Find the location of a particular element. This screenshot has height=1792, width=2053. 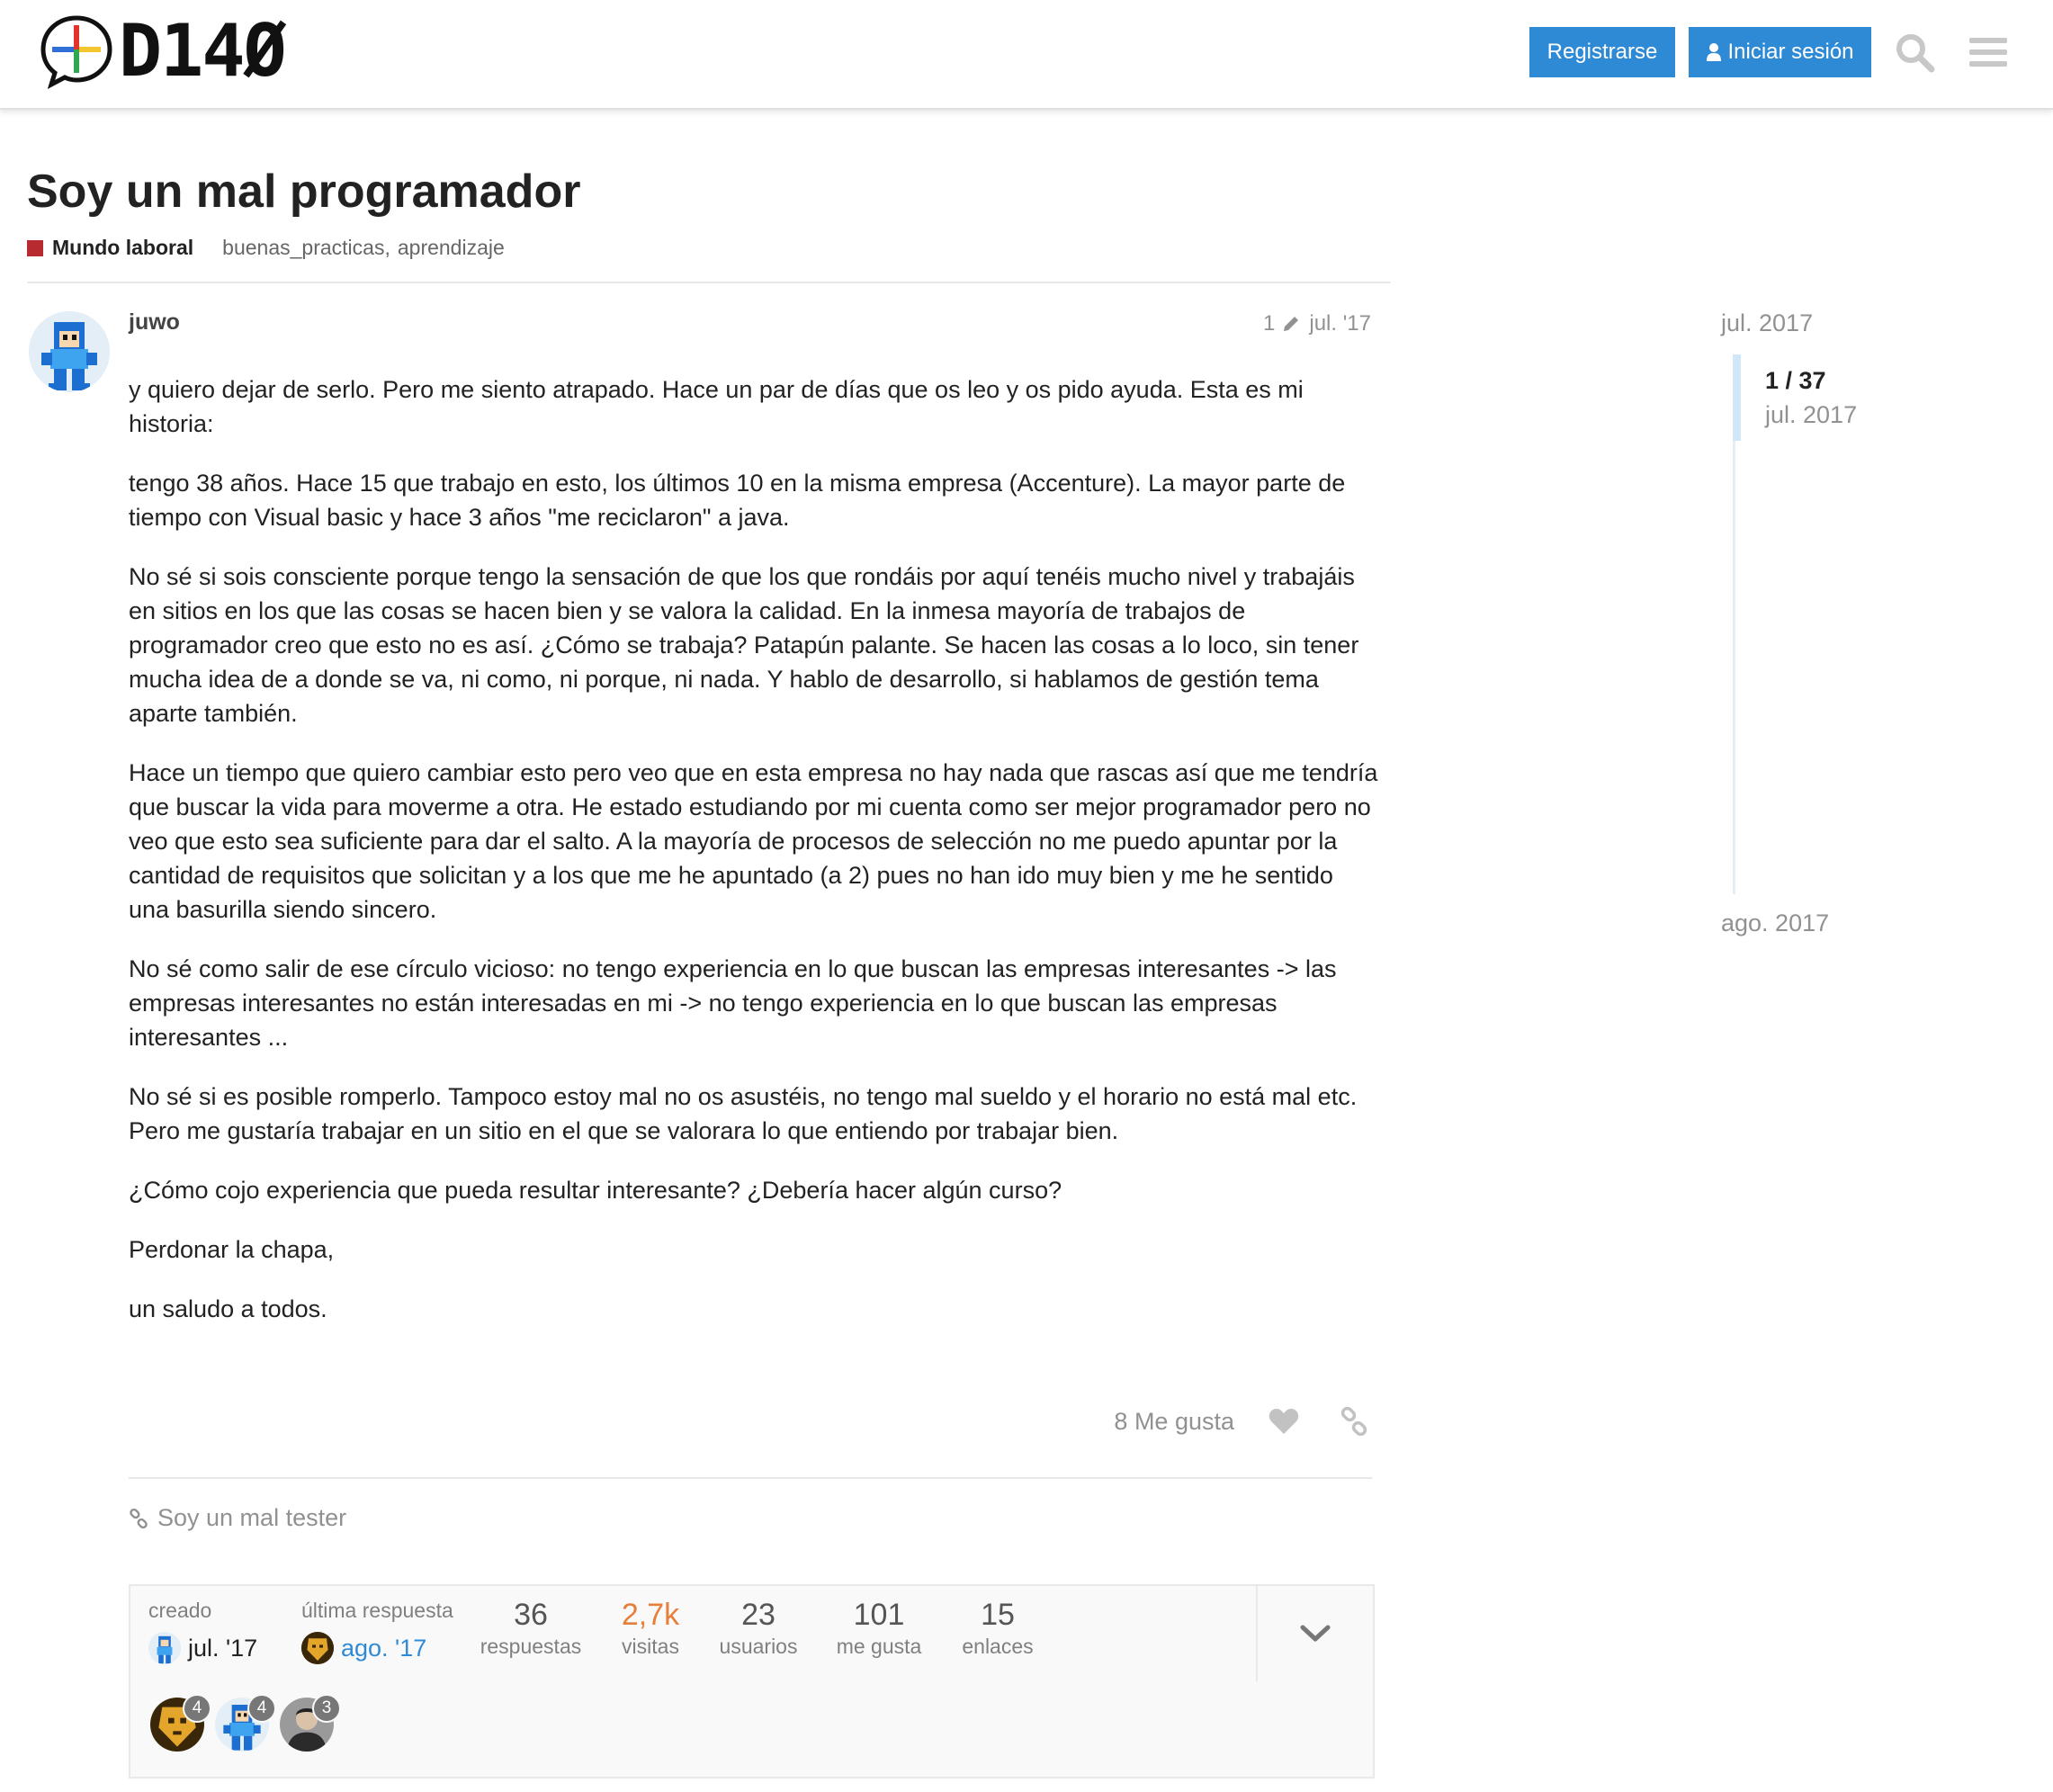

stat-label: usuarios is located at coordinates (758, 1646).